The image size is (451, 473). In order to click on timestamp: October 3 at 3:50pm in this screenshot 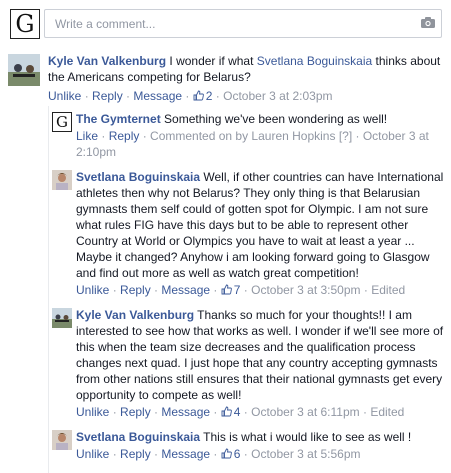, I will do `click(305, 290)`.